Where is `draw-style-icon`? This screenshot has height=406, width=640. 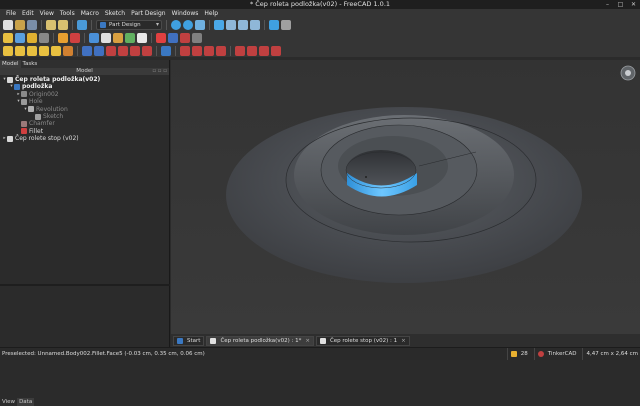
draw-style-icon is located at coordinates (200, 24).